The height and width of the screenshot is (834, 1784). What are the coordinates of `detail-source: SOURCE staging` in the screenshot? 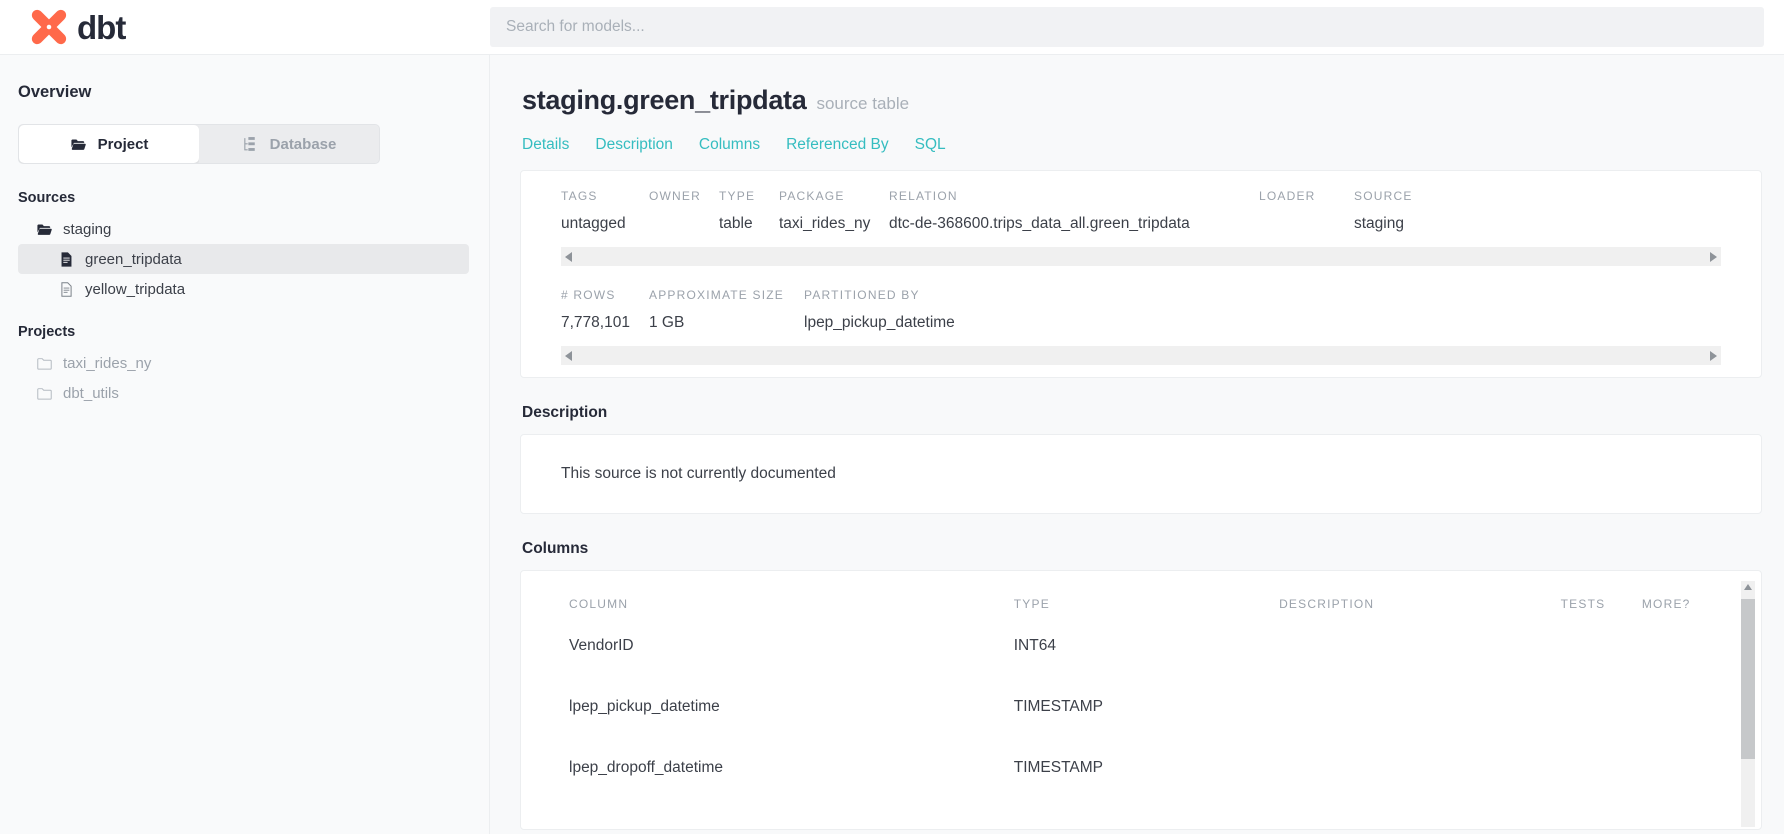 It's located at (1399, 211).